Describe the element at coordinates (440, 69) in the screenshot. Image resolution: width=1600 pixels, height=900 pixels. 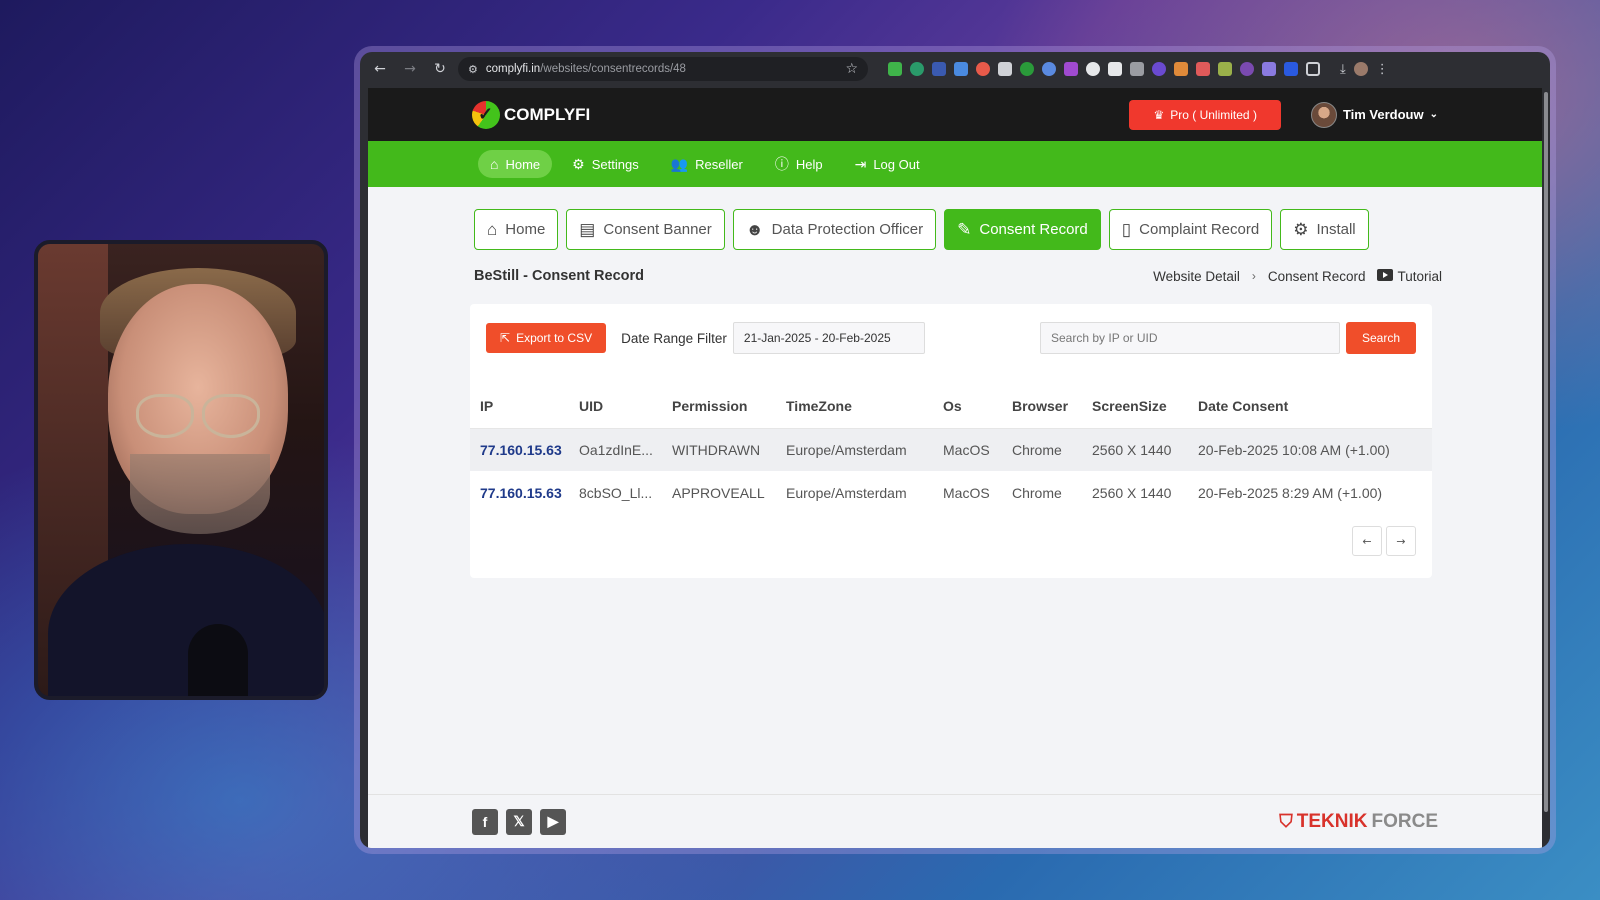
I see `reload-icon: ↻` at that location.